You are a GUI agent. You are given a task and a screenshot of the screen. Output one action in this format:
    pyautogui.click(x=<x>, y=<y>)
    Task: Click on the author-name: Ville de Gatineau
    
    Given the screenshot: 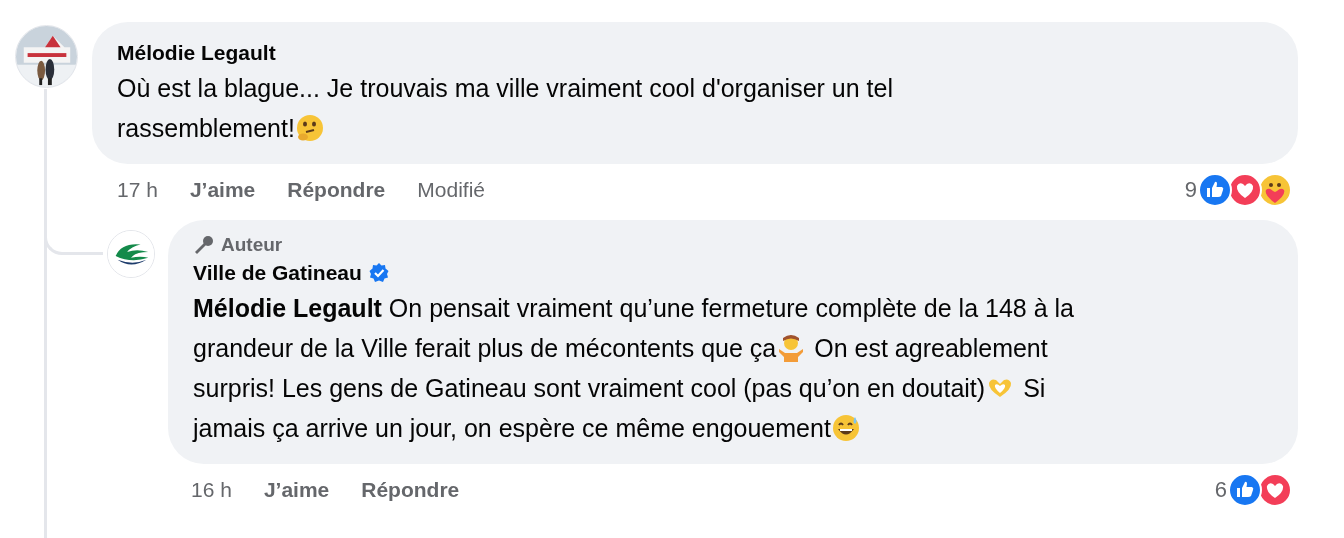 What is the action you would take?
    pyautogui.click(x=277, y=273)
    